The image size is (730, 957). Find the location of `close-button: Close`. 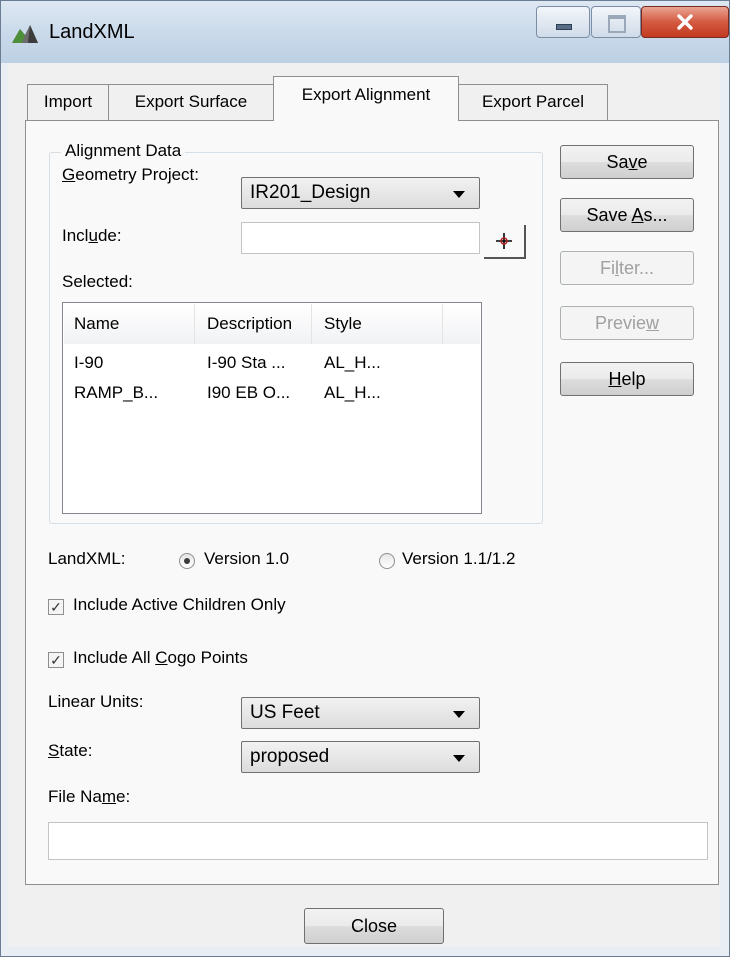

close-button: Close is located at coordinates (374, 926).